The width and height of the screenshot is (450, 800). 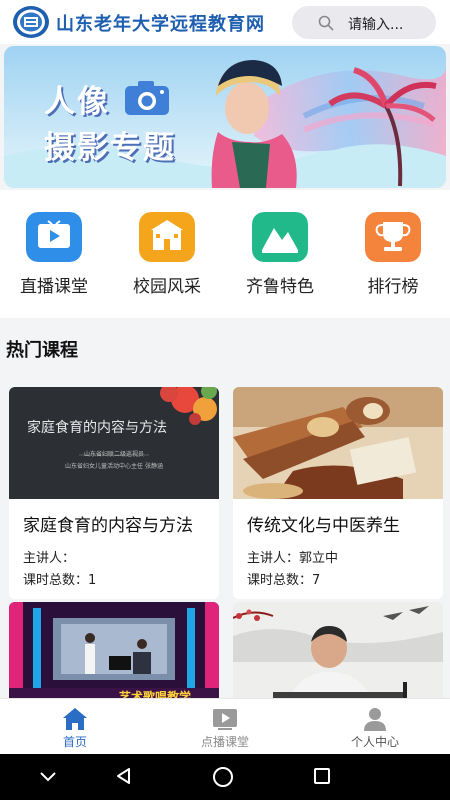 I want to click on tab-on-demand: 点播课堂, so click(x=225, y=727).